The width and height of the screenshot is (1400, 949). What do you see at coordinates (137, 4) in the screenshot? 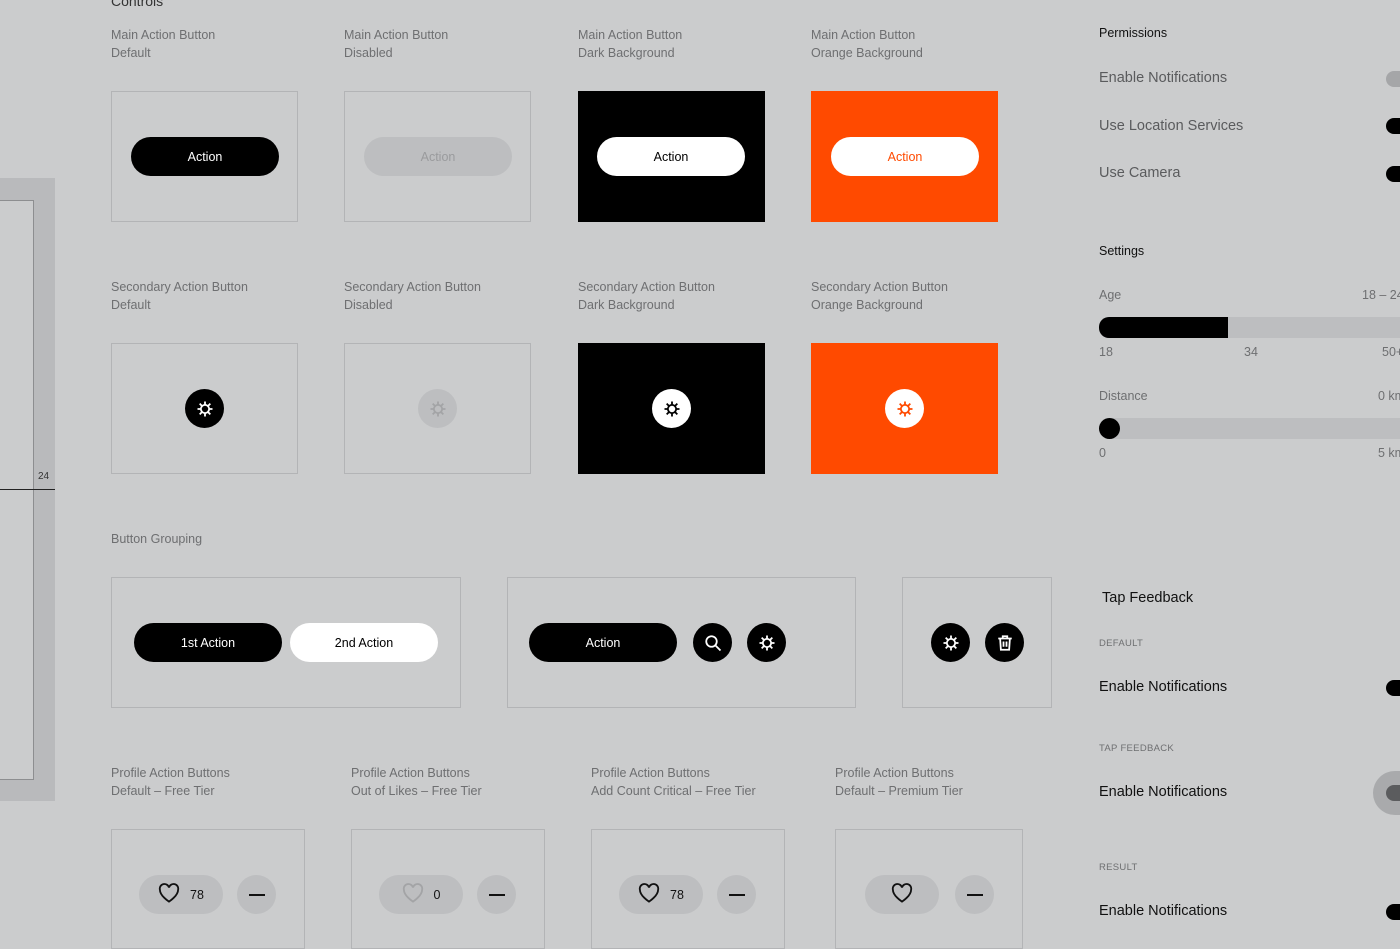
I see `section-title: Controls` at bounding box center [137, 4].